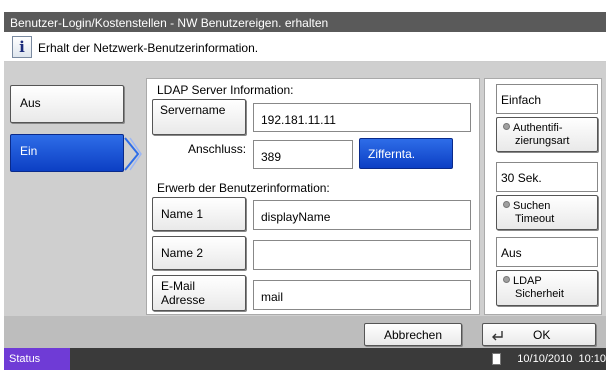 This screenshot has height=370, width=606. What do you see at coordinates (217, 149) in the screenshot?
I see `port-label: Anschluss:` at bounding box center [217, 149].